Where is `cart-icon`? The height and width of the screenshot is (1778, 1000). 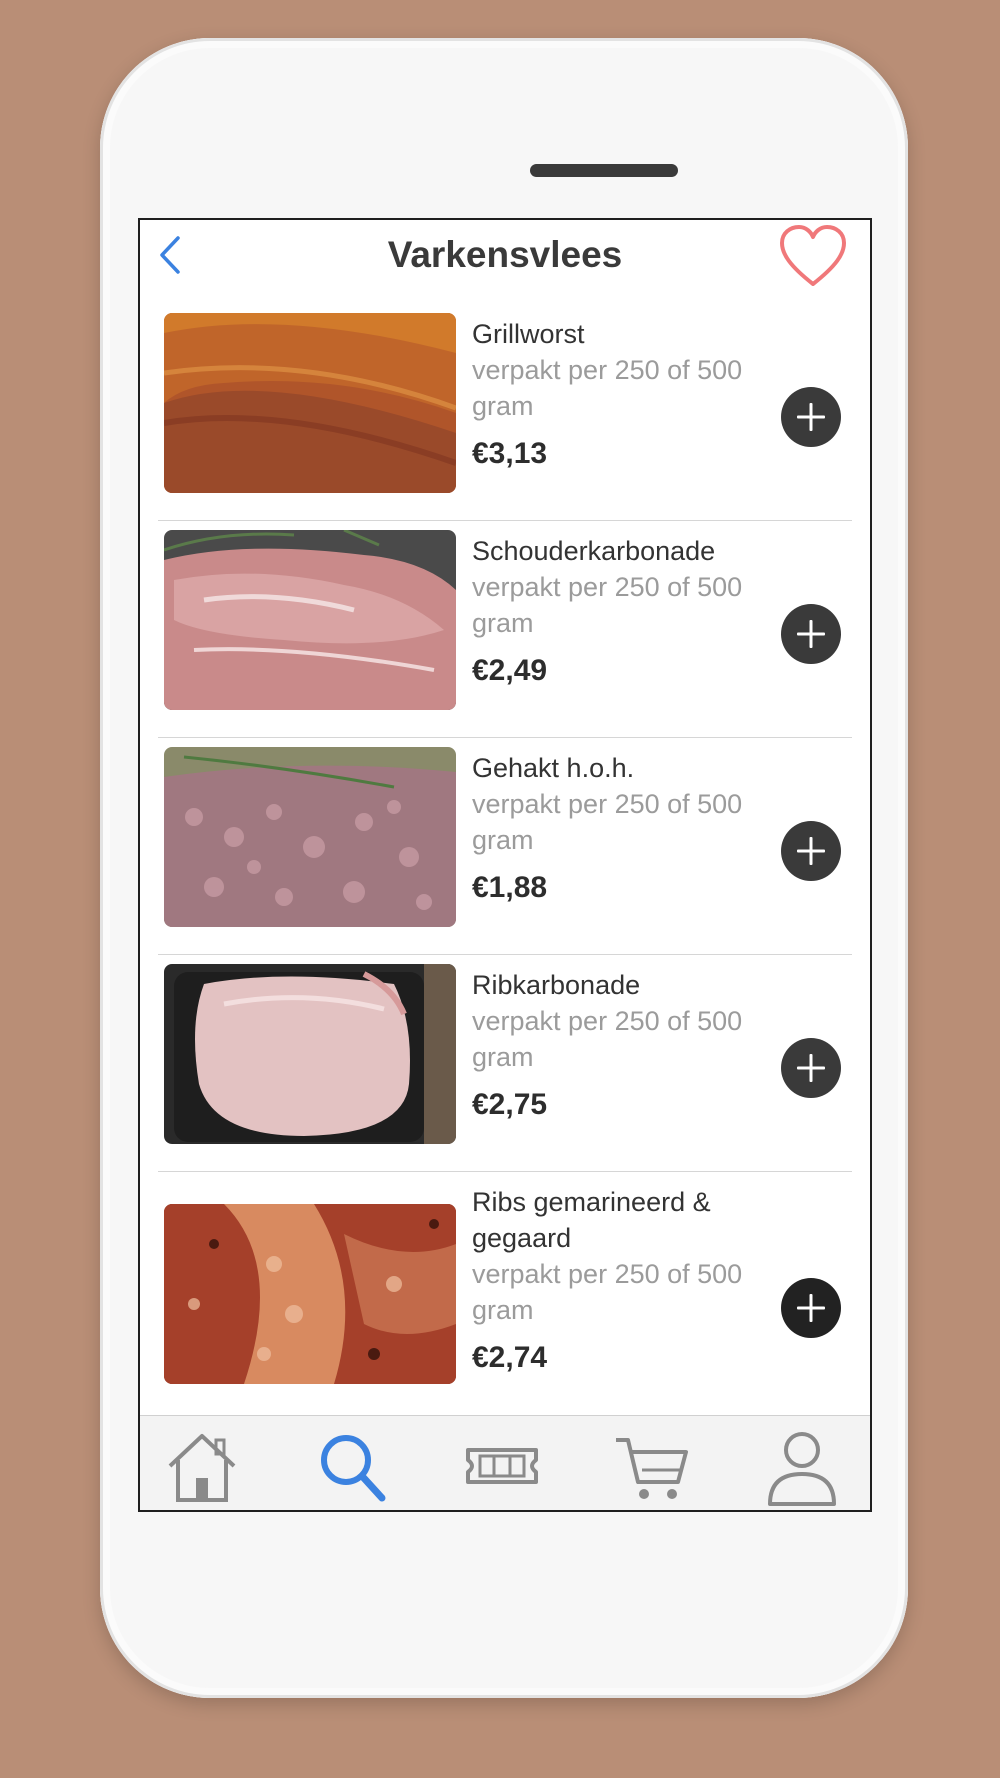 cart-icon is located at coordinates (652, 1468).